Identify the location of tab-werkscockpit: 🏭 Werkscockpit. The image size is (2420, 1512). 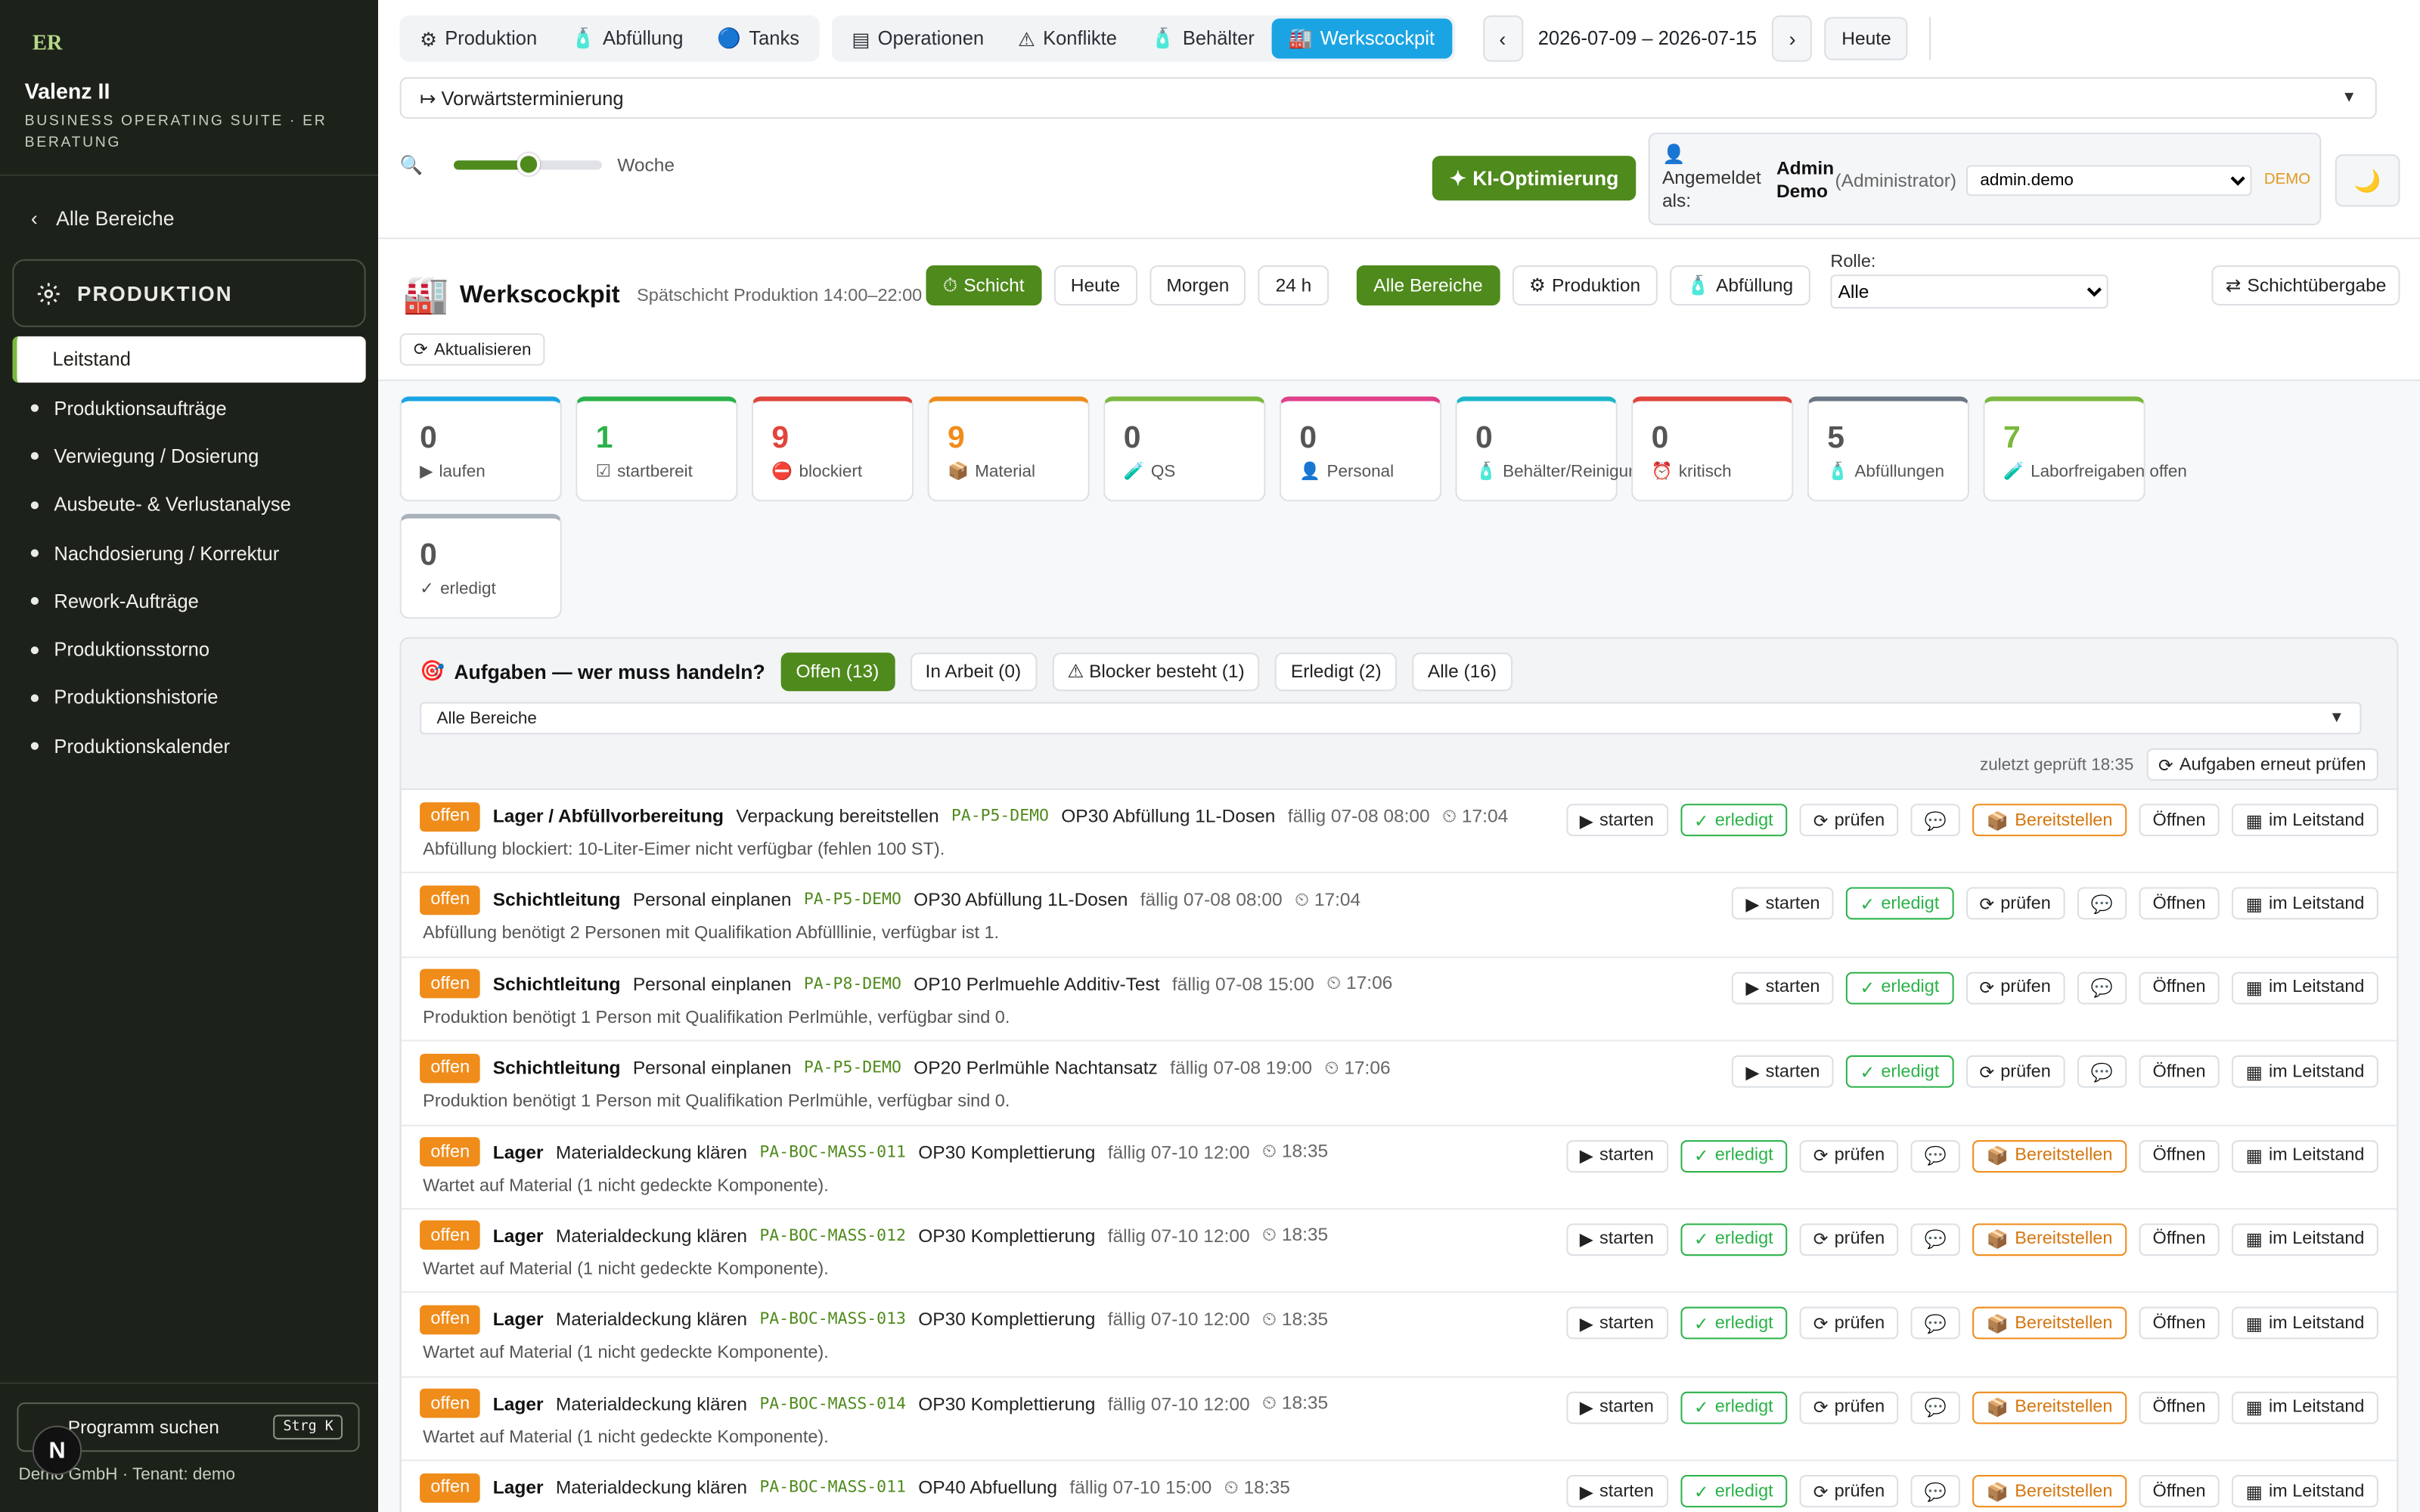
(1361, 38).